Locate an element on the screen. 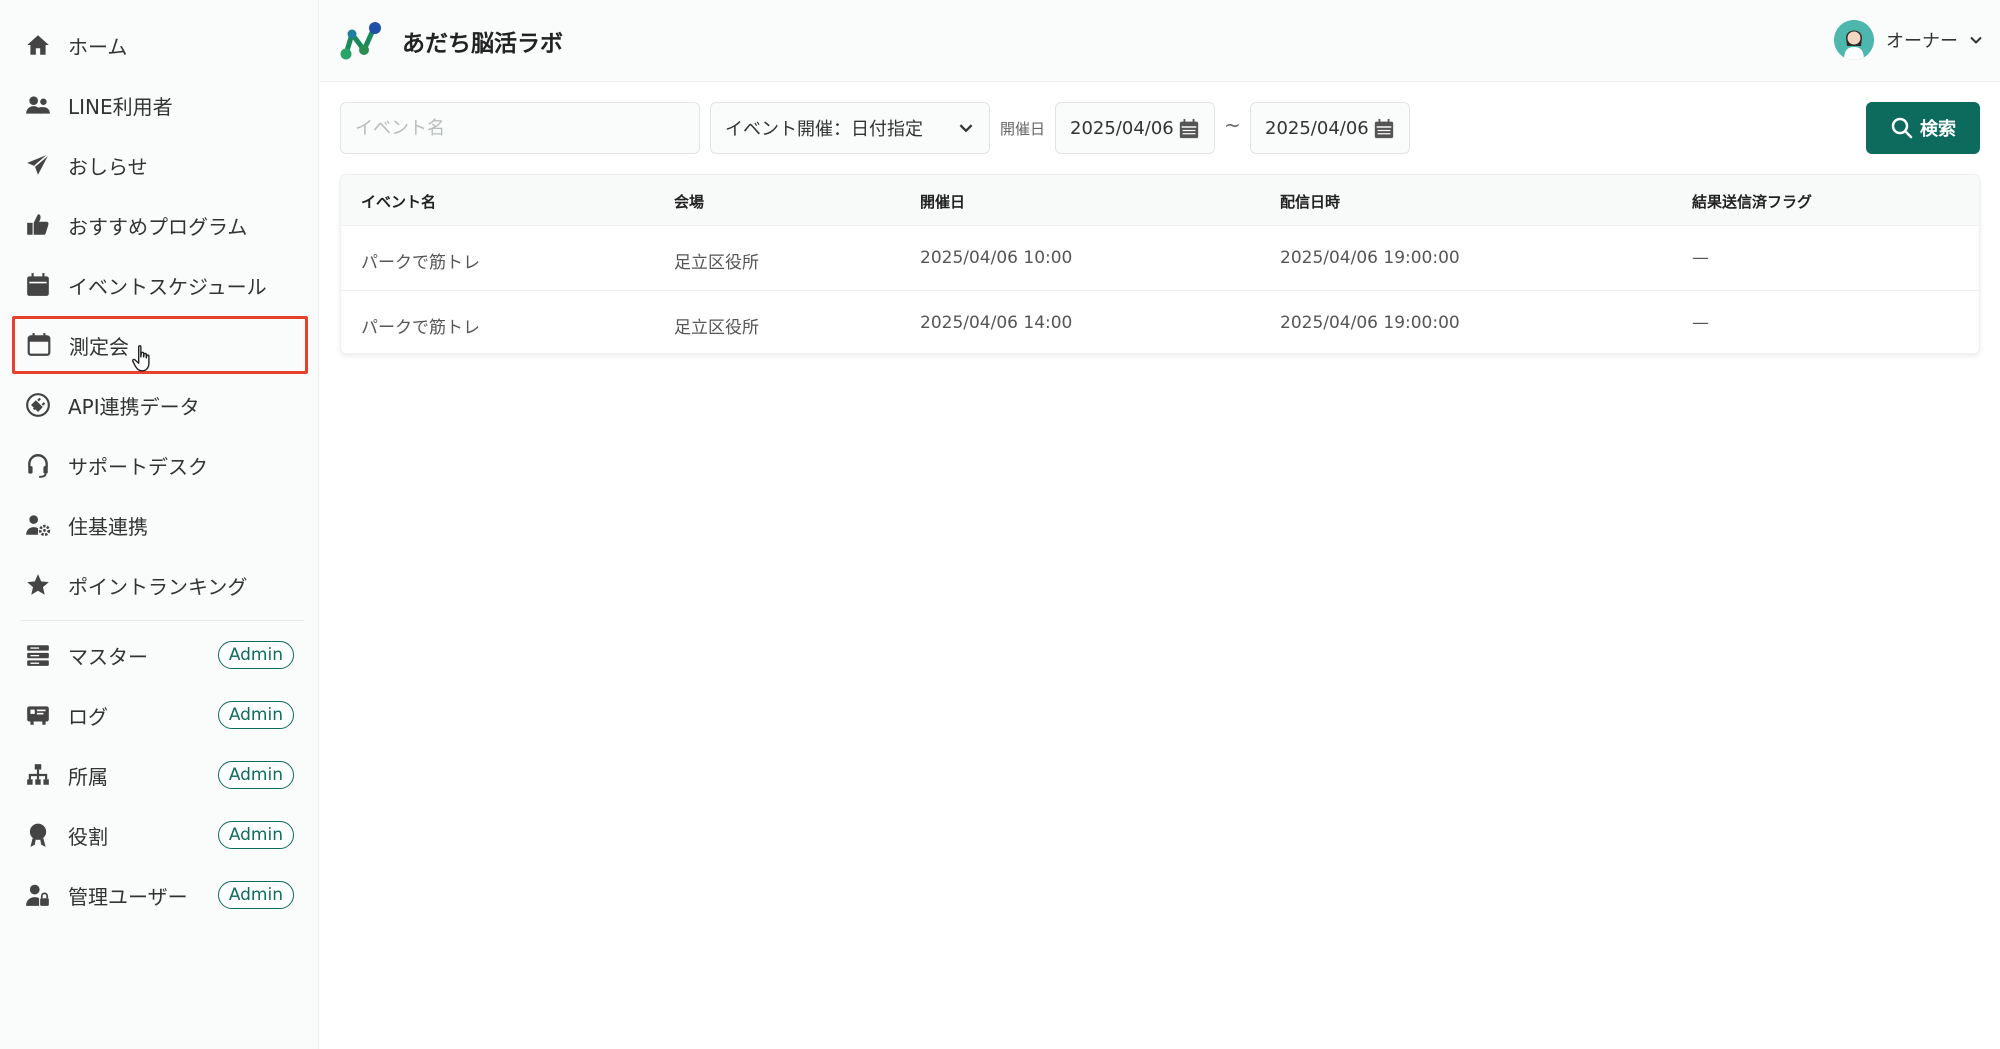  sidebar-item-master: マスター Admin is located at coordinates (159, 655).